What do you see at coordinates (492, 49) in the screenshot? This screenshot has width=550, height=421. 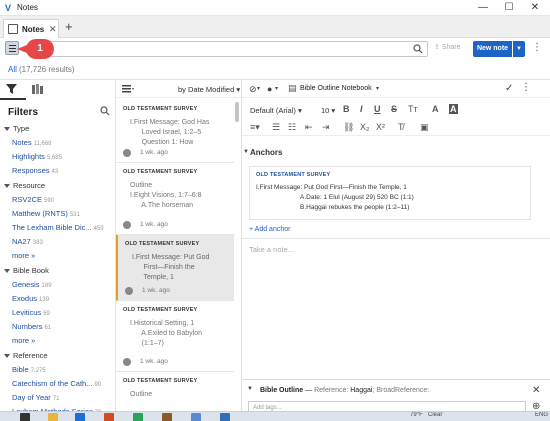 I see `new-note-button: New note` at bounding box center [492, 49].